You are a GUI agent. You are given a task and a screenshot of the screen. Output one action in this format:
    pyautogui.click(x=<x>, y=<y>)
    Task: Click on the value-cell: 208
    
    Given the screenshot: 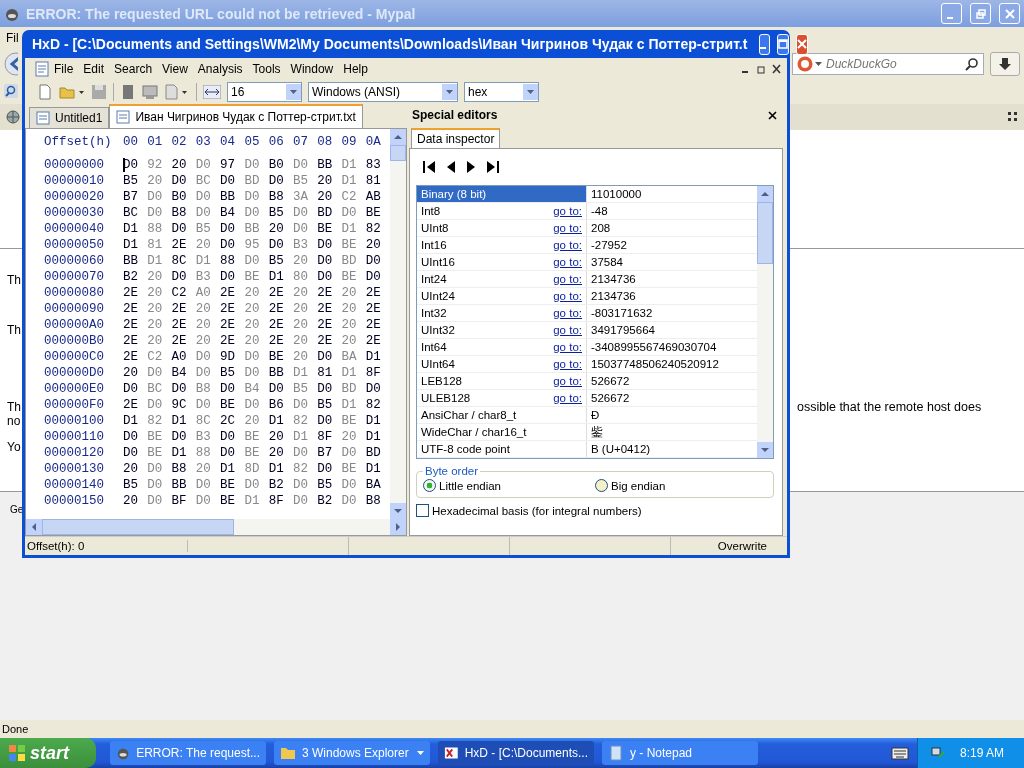 What is the action you would take?
    pyautogui.click(x=672, y=228)
    